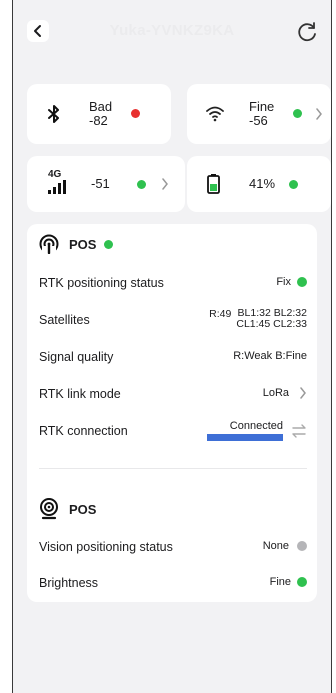 The width and height of the screenshot is (336, 693). I want to click on device-title: Yuka-YVNKZ9KA, so click(172, 30).